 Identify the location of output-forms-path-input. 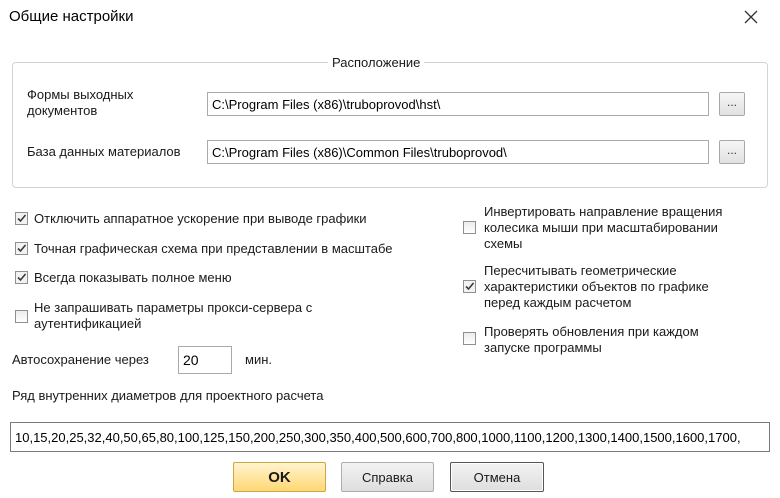
(458, 104).